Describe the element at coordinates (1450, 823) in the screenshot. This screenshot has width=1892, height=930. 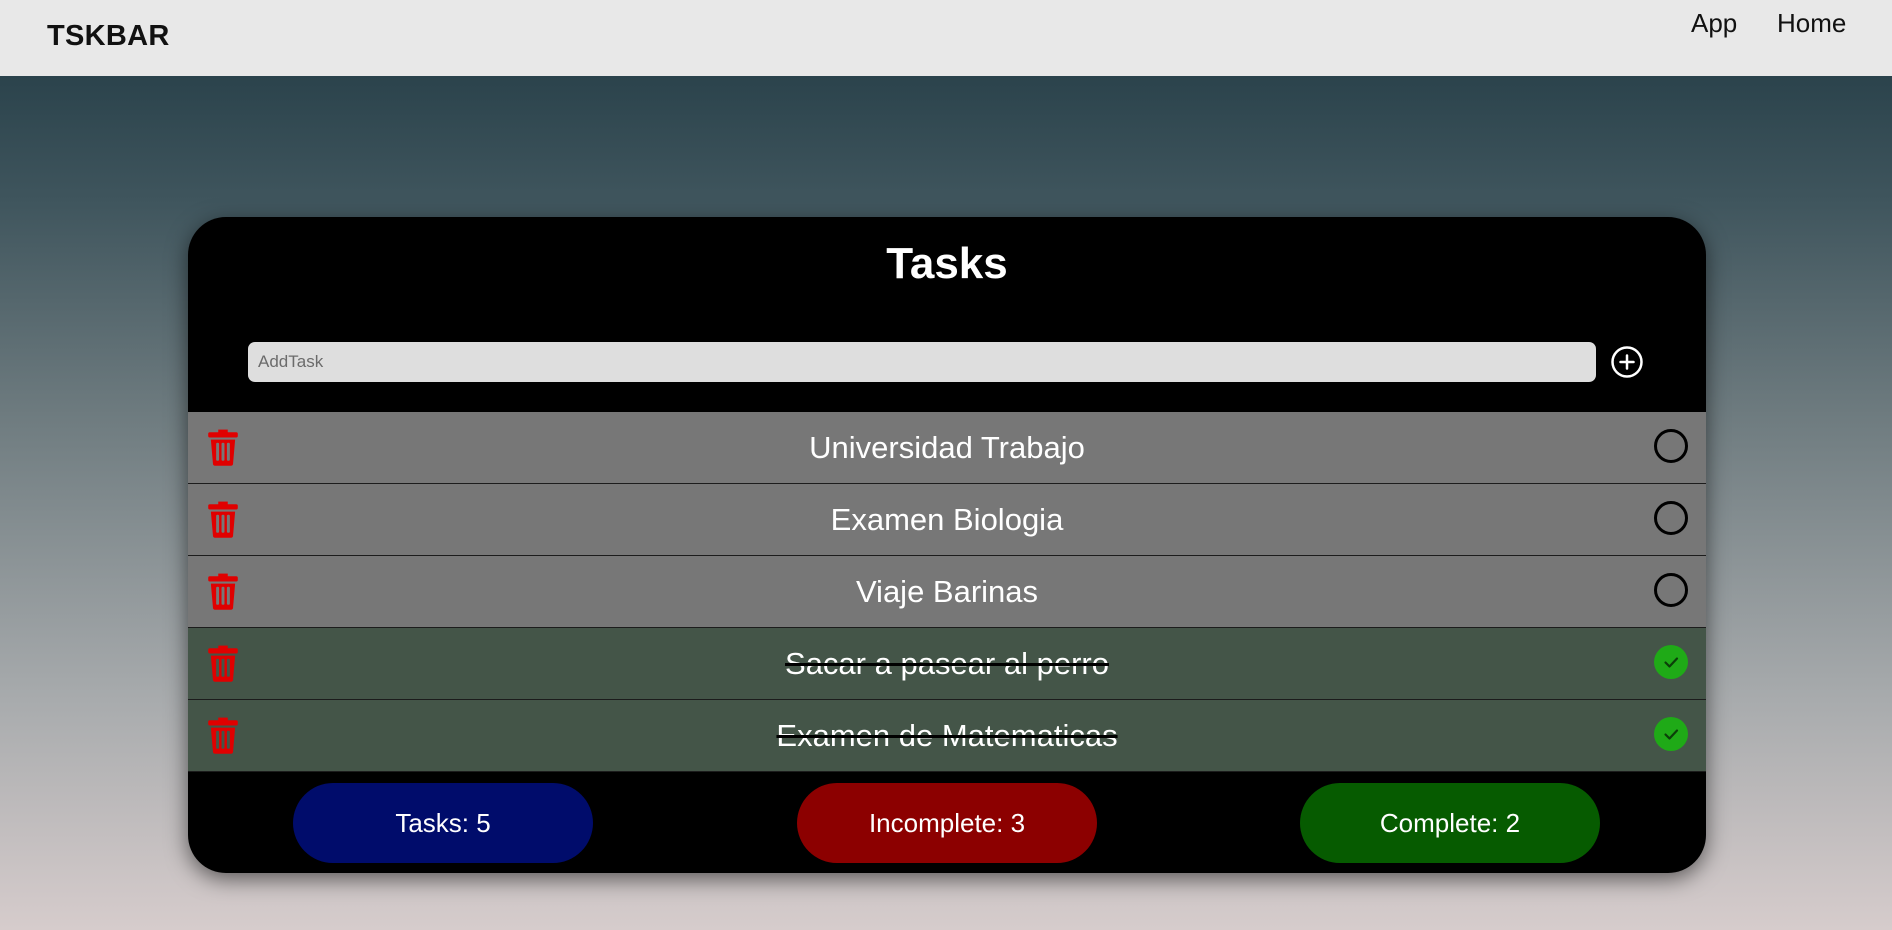
I see `complete-count-badge: Complete: 2` at that location.